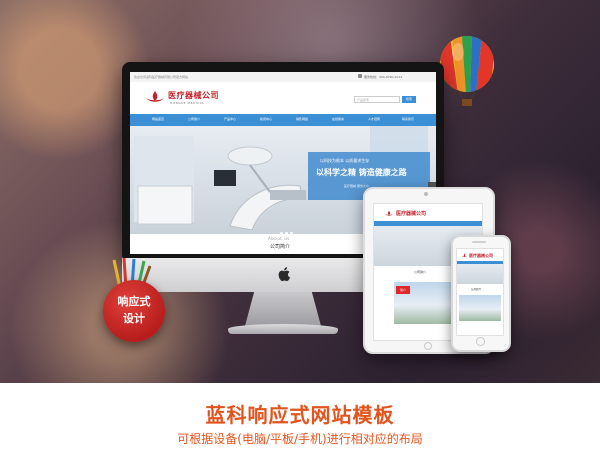 The width and height of the screenshot is (600, 453). Describe the element at coordinates (467, 71) in the screenshot. I see `balloon-icon` at that location.